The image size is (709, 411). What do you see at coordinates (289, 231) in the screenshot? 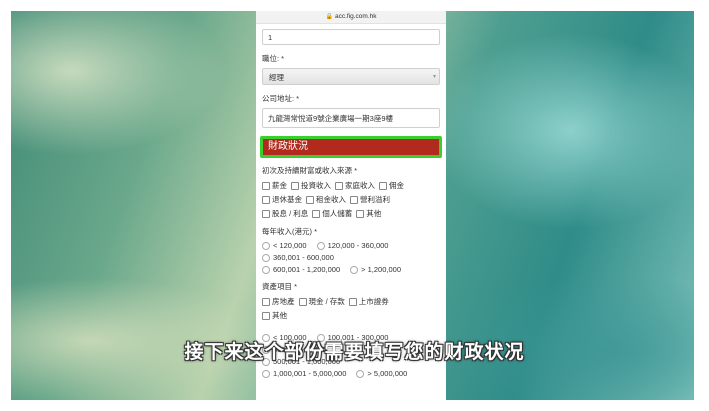
I see `annual-income-label: 每年收入(港元) *` at bounding box center [289, 231].